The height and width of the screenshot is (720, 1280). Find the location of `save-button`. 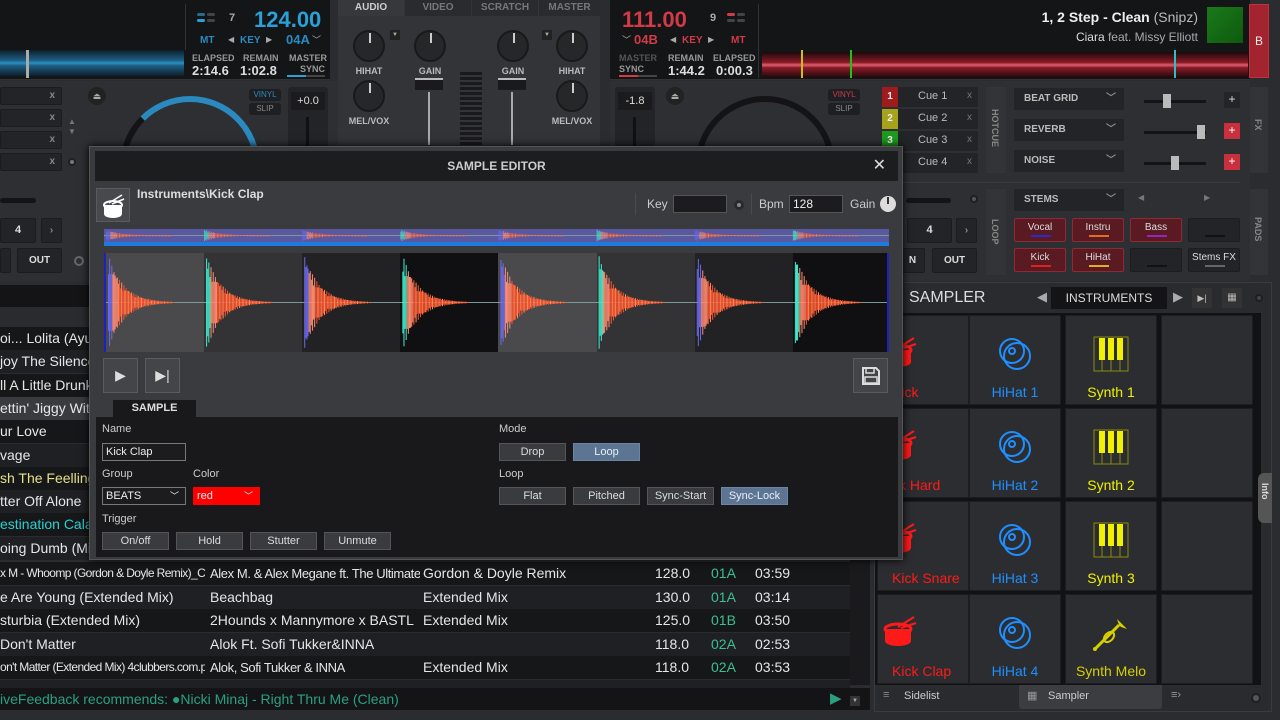

save-button is located at coordinates (870, 375).